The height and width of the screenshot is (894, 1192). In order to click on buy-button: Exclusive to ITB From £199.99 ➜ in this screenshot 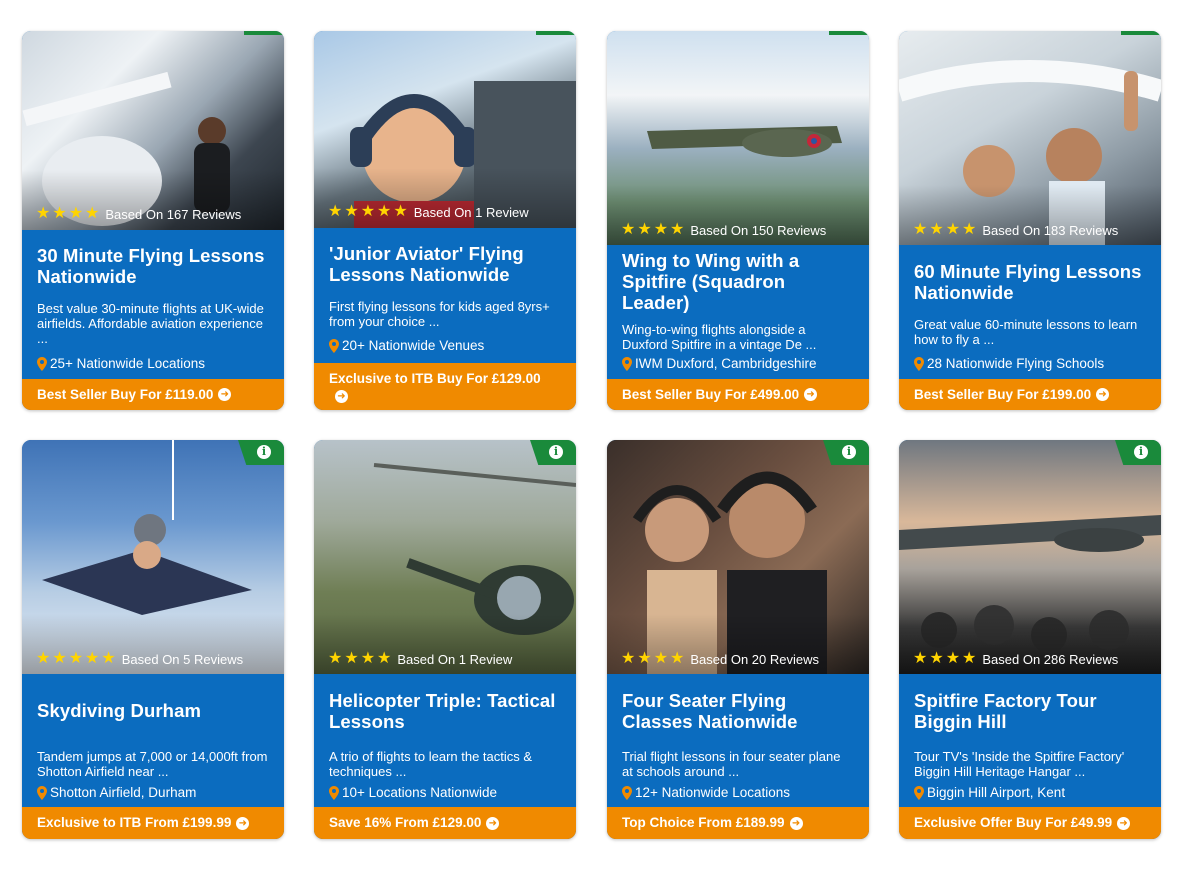, I will do `click(153, 823)`.